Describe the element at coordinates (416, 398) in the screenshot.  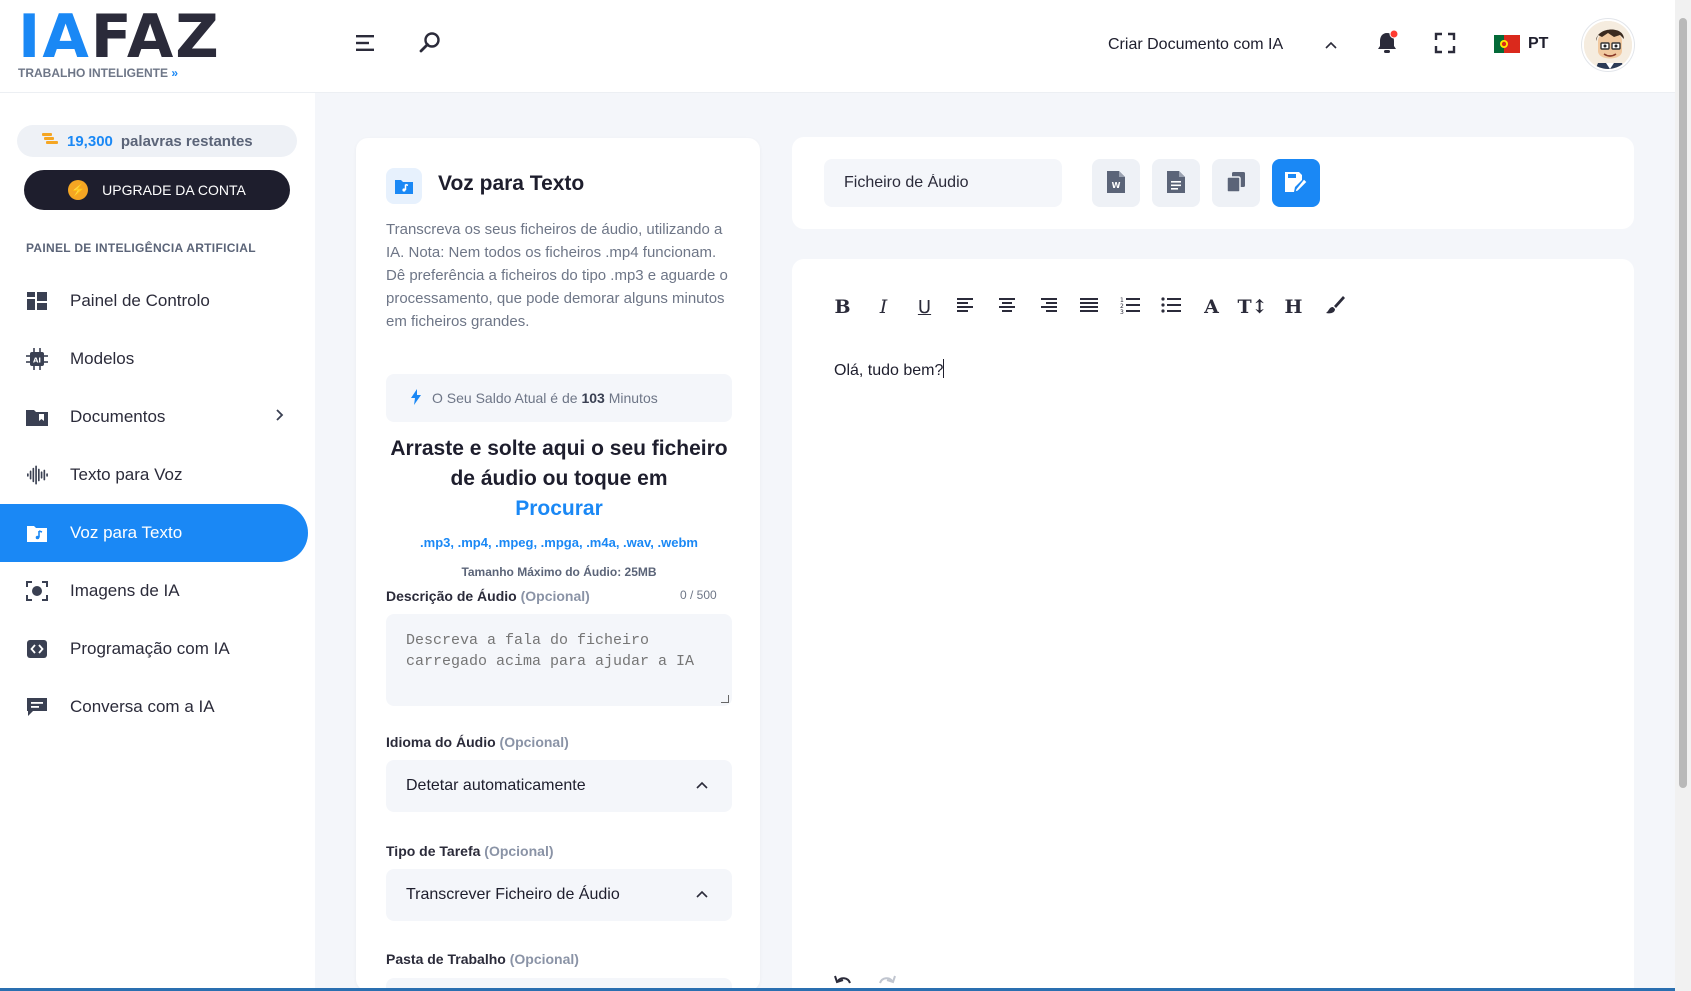
I see `lightning-icon` at that location.